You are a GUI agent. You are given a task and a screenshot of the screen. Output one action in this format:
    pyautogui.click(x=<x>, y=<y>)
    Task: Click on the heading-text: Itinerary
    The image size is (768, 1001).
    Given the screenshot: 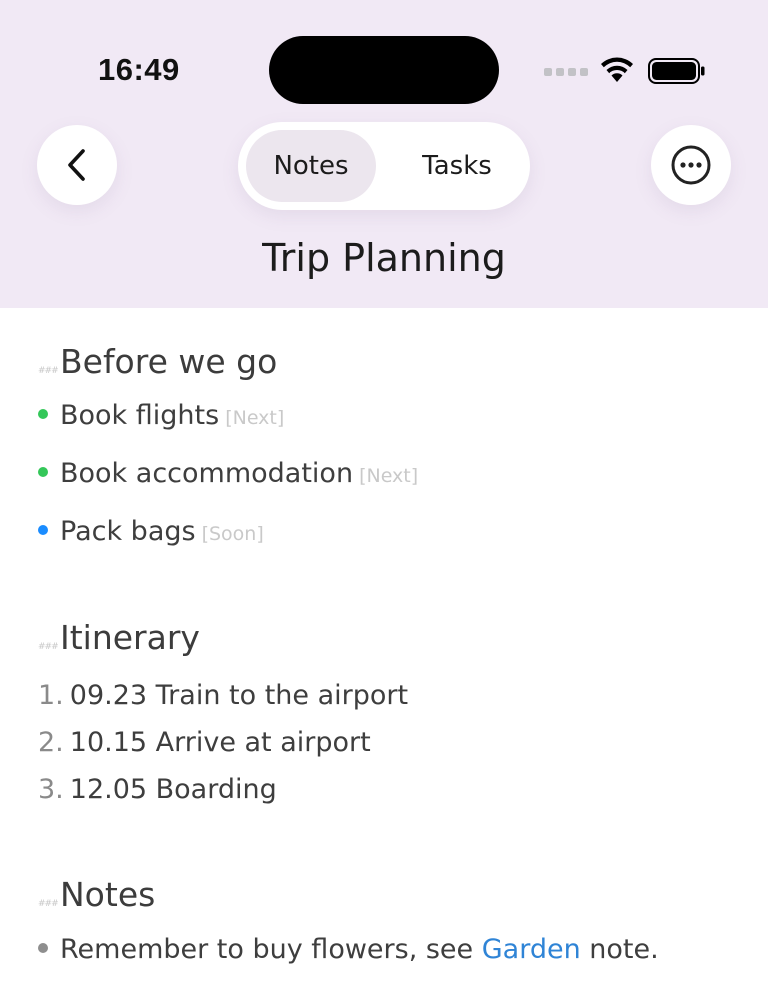 What is the action you would take?
    pyautogui.click(x=130, y=637)
    